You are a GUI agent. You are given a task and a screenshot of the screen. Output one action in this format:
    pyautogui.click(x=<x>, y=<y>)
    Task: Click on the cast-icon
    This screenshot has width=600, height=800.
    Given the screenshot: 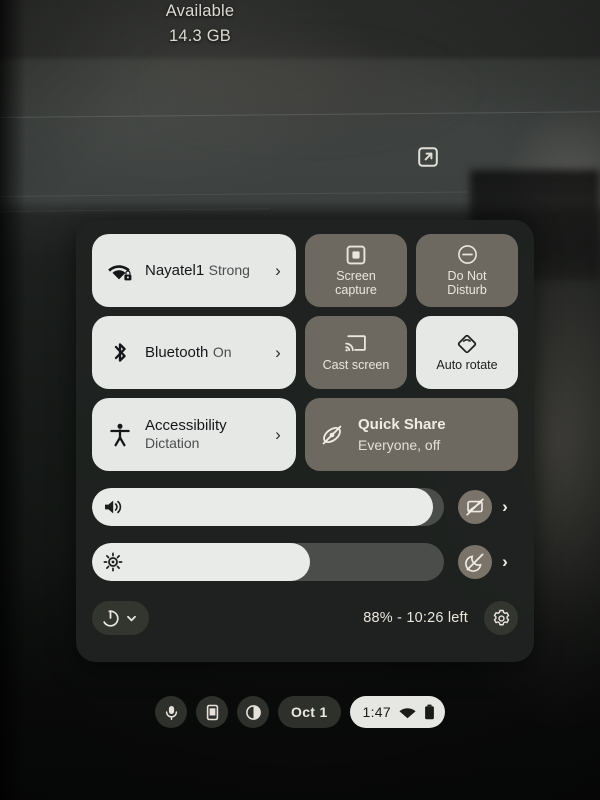 What is the action you would take?
    pyautogui.click(x=356, y=344)
    